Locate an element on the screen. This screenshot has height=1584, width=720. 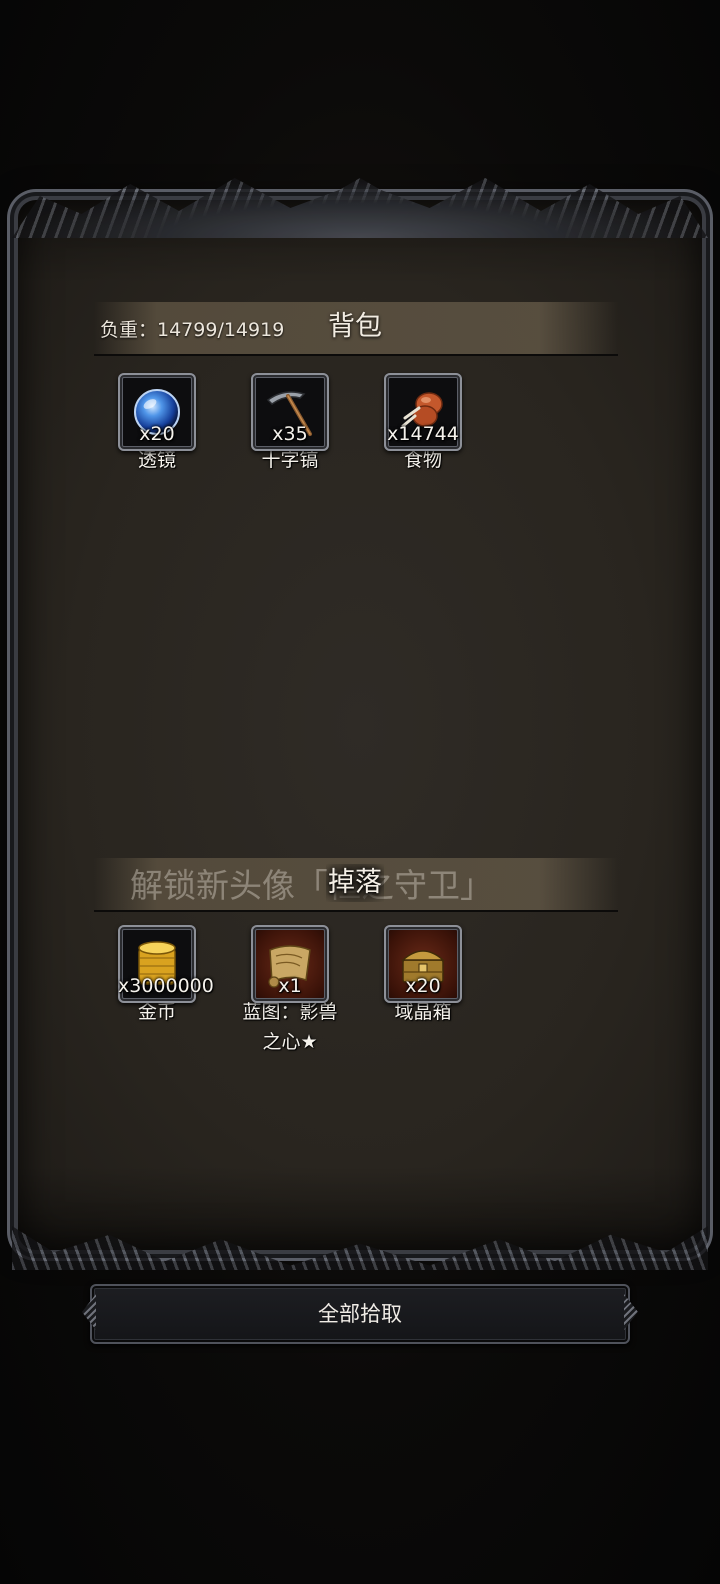
pick-all-button: 全部拾取 is located at coordinates (360, 1314).